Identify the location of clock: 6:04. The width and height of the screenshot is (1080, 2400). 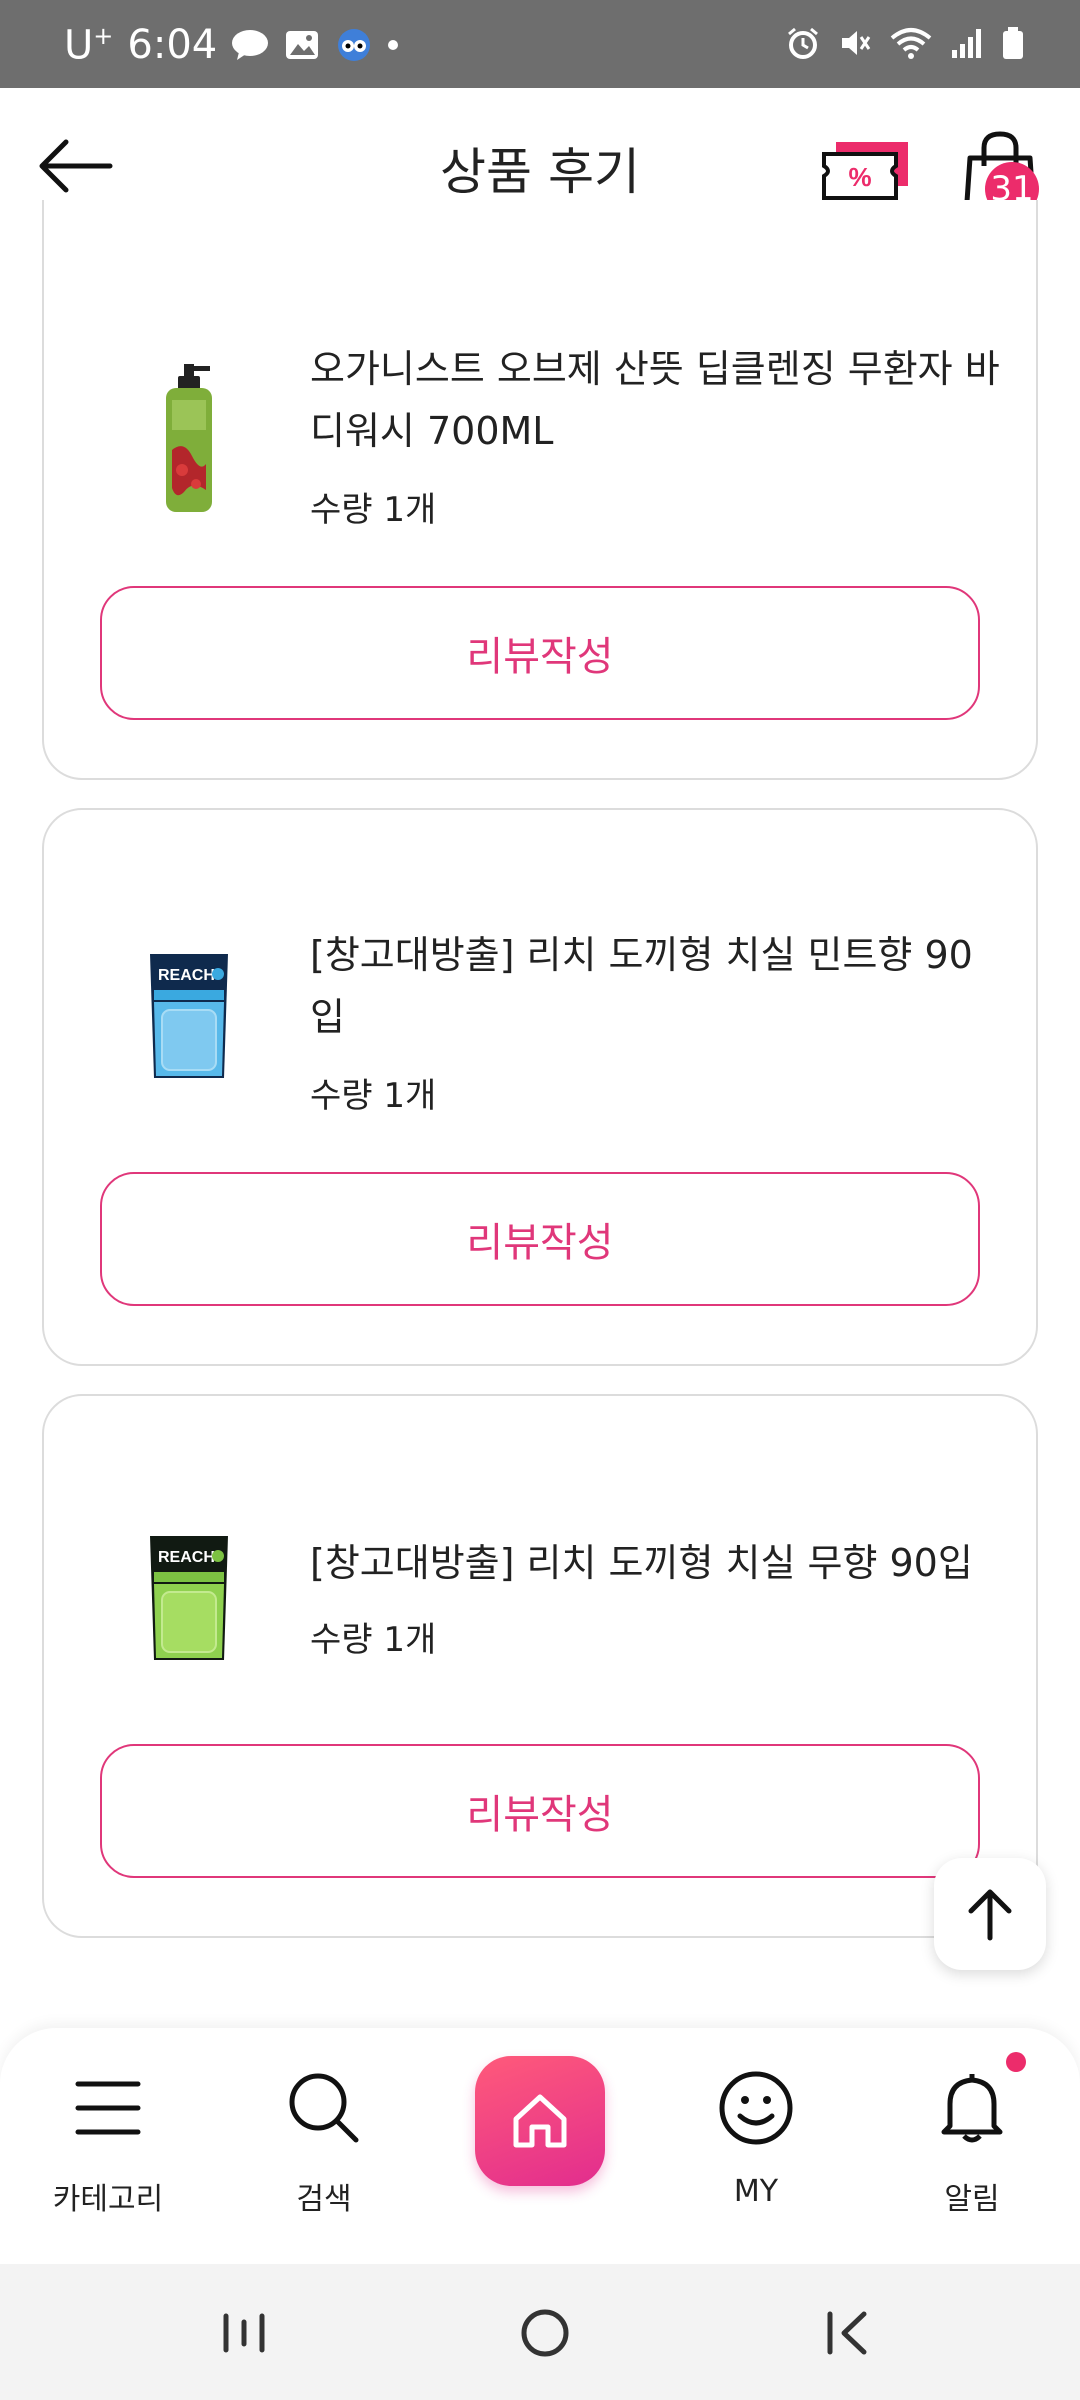
(172, 45).